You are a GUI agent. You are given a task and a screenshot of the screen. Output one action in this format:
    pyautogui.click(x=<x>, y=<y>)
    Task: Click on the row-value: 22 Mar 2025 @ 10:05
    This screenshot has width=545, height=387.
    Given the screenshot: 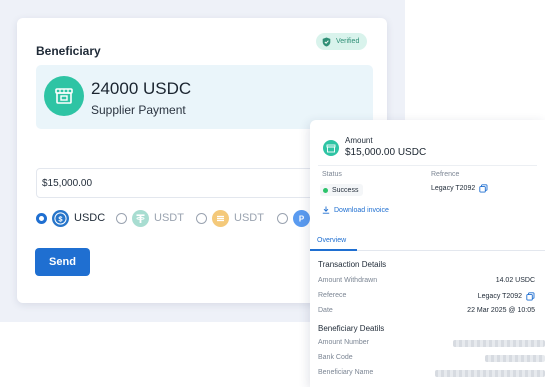 What is the action you would take?
    pyautogui.click(x=501, y=310)
    